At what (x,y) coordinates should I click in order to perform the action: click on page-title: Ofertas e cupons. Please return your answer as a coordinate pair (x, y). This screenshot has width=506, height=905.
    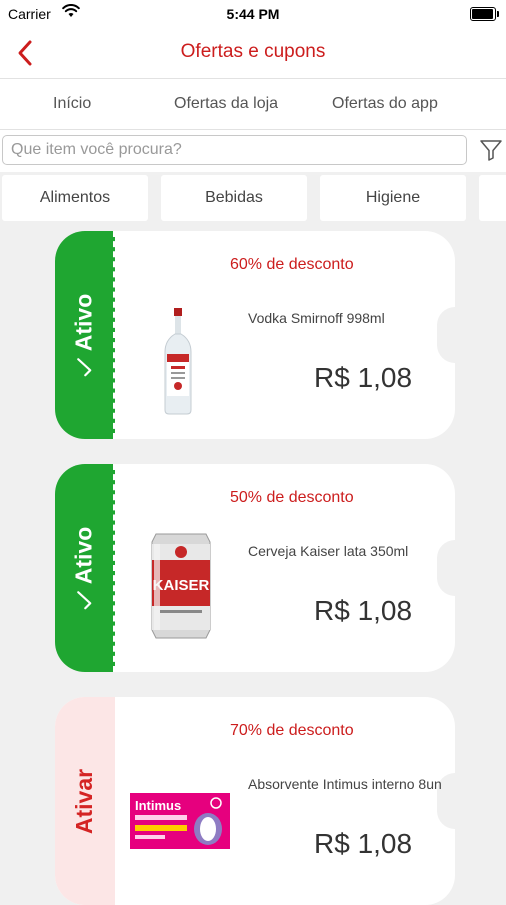
    Looking at the image, I should click on (253, 51).